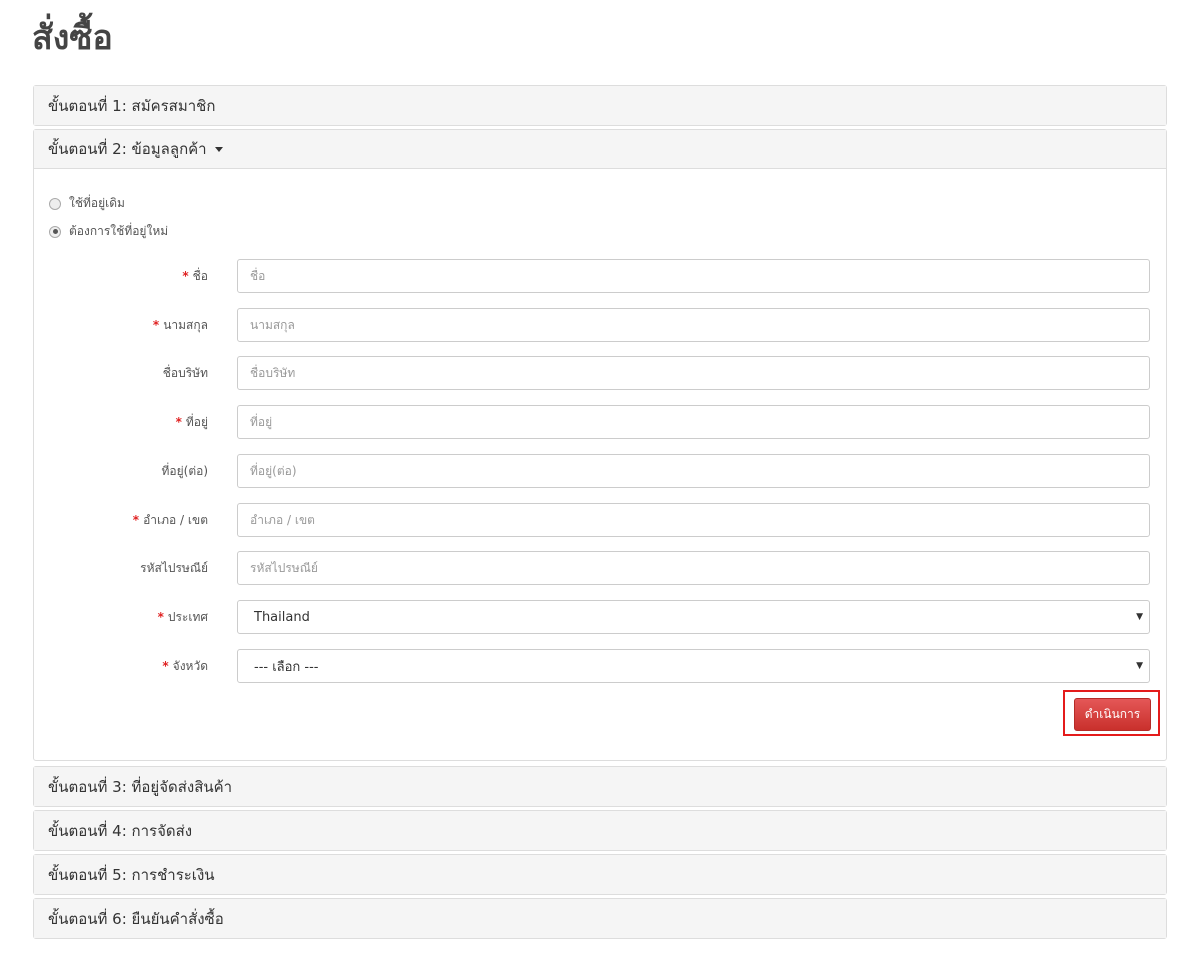  Describe the element at coordinates (136, 918) in the screenshot. I see `step-6-label: ขั้นตอนที่ 6: ยืนยันคำสั่งซื้อ` at that location.